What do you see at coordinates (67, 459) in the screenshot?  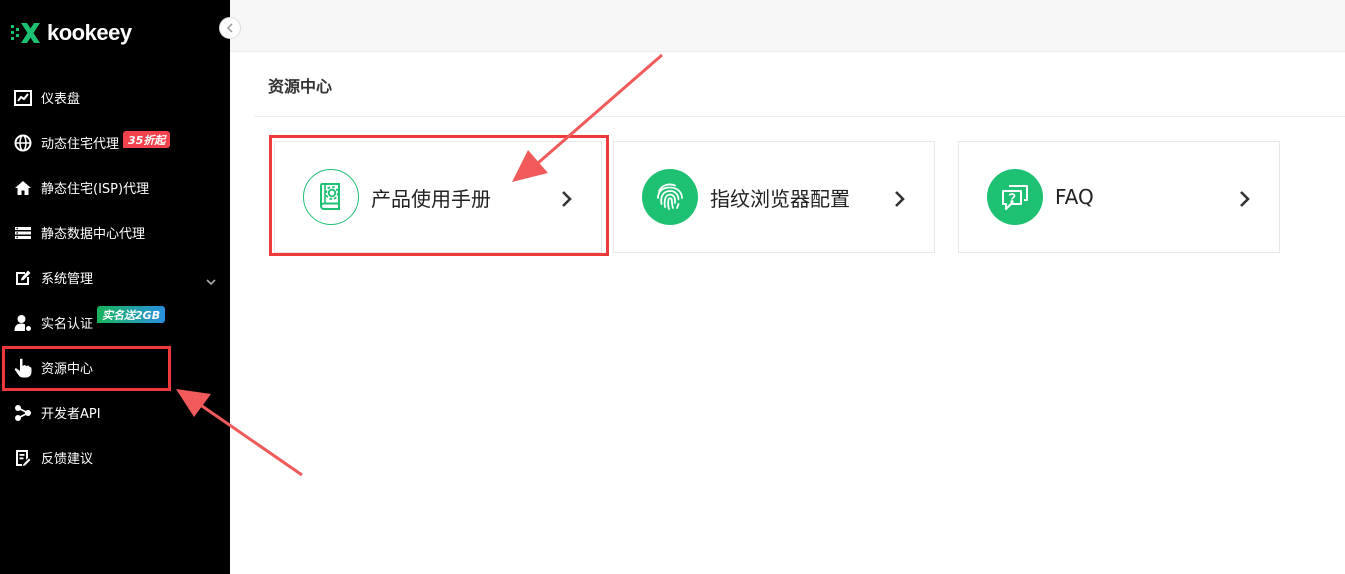 I see `sidebar-item-label: 反馈建议` at bounding box center [67, 459].